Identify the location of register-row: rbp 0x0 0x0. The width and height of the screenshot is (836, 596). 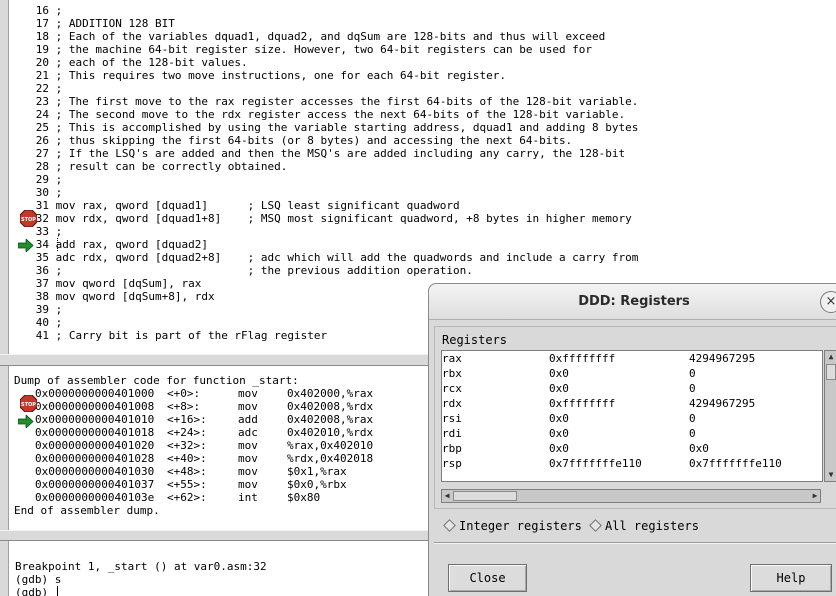
(632, 448).